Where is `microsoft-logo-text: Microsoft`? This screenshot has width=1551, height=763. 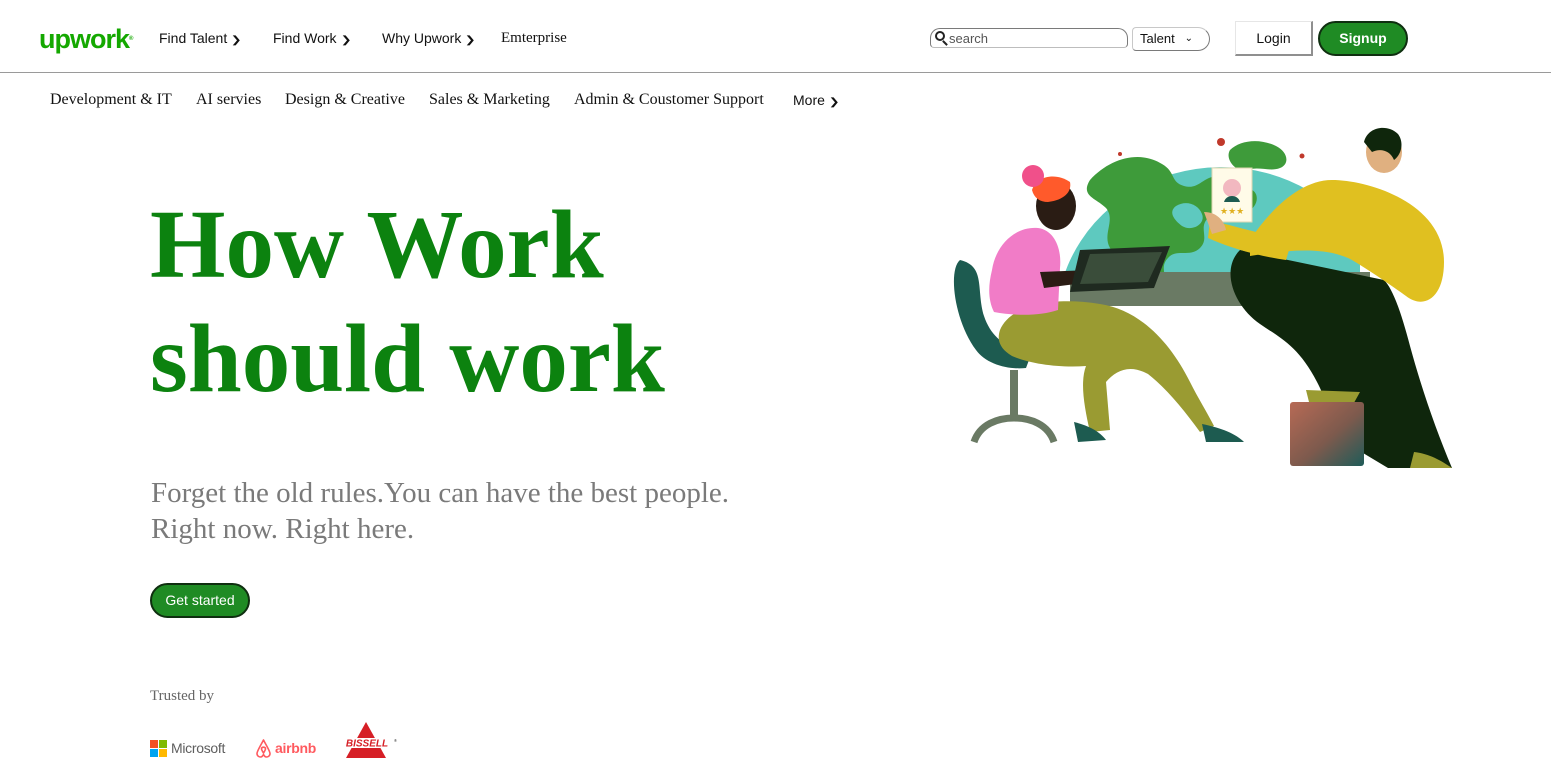
microsoft-logo-text: Microsoft is located at coordinates (198, 748).